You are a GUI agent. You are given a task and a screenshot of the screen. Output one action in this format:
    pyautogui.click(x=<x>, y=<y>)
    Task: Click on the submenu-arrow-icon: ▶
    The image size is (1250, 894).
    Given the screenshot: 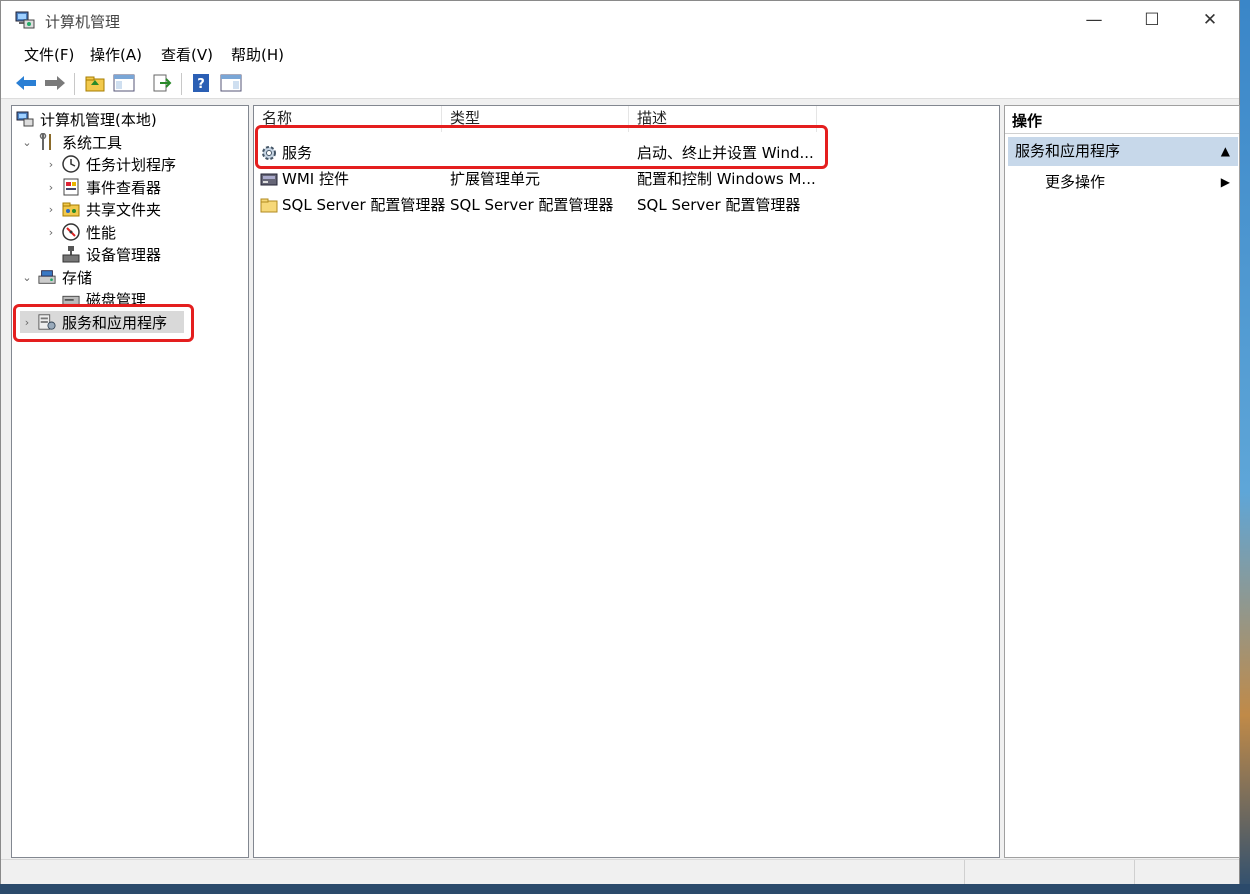 What is the action you would take?
    pyautogui.click(x=1225, y=182)
    